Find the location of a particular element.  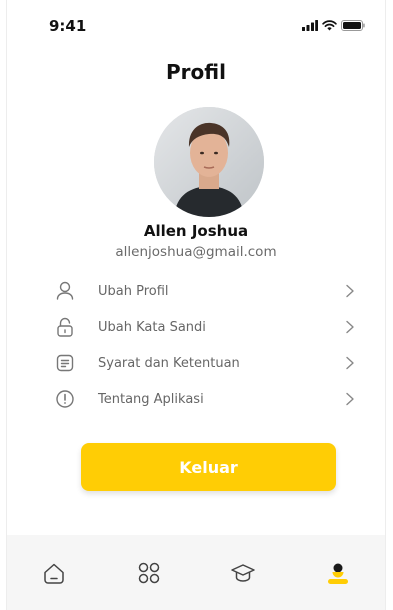

battery-icon is located at coordinates (353, 25).